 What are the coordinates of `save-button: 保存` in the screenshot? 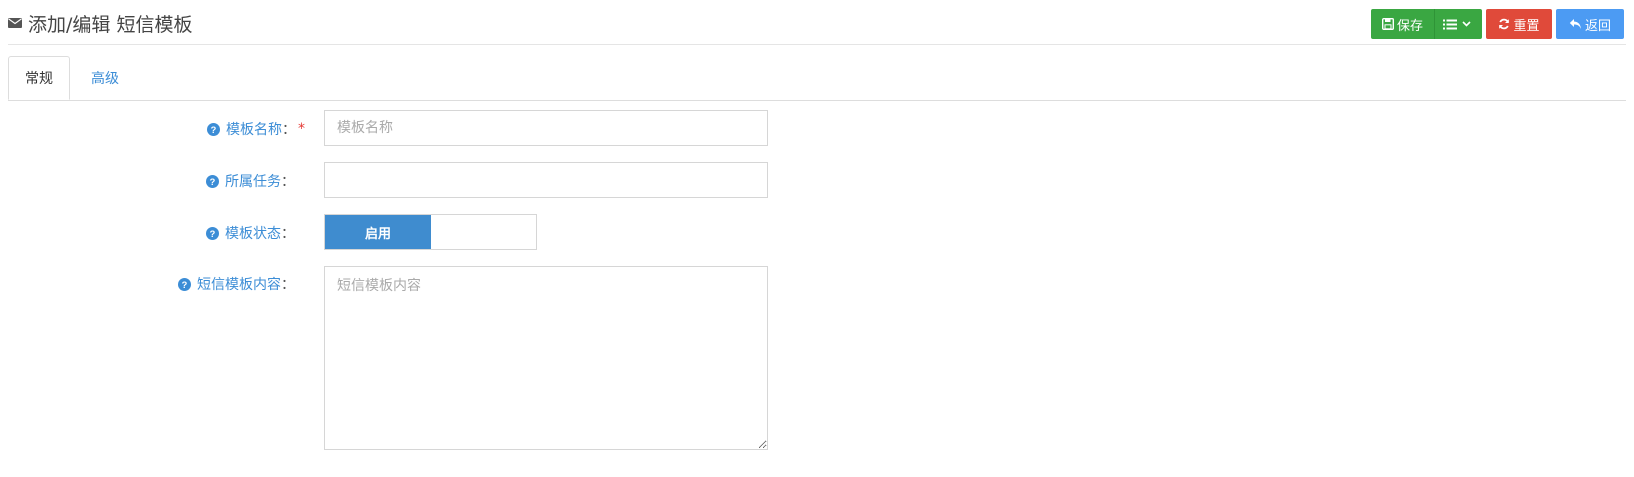 It's located at (1402, 24).